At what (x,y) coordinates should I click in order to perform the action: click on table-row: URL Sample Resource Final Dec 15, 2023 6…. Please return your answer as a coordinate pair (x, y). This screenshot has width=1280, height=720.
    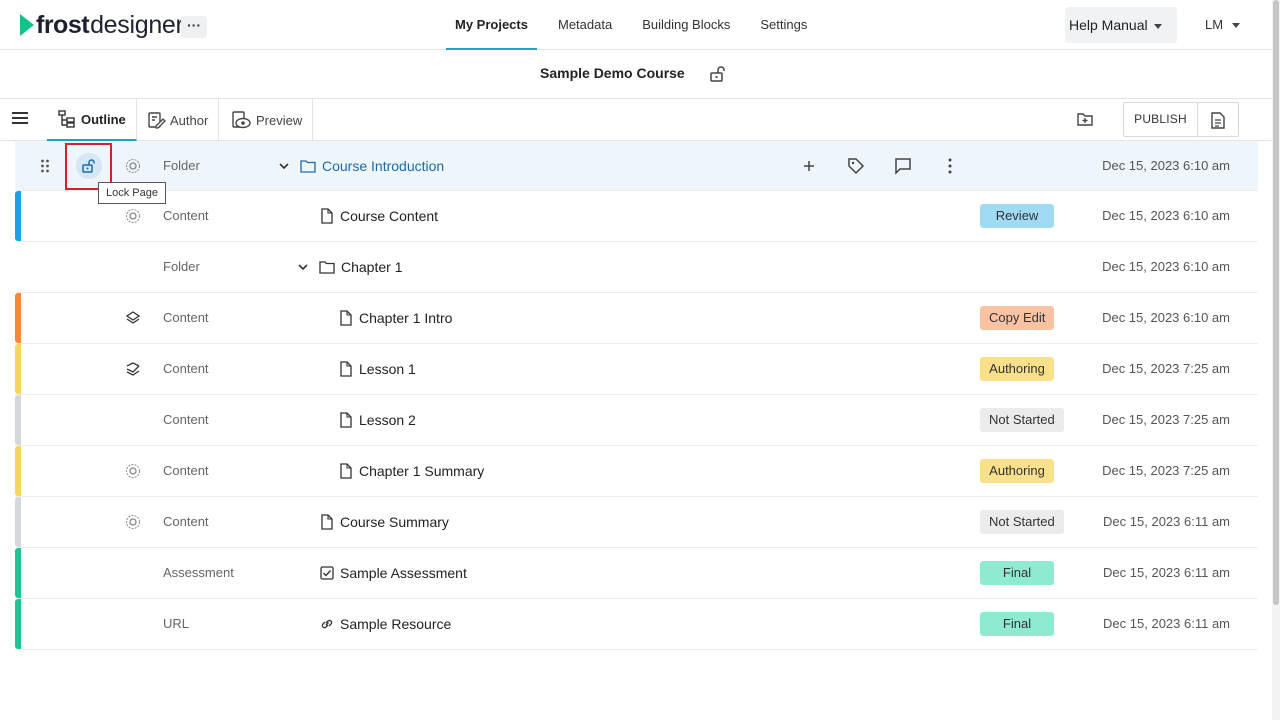
    Looking at the image, I should click on (636, 624).